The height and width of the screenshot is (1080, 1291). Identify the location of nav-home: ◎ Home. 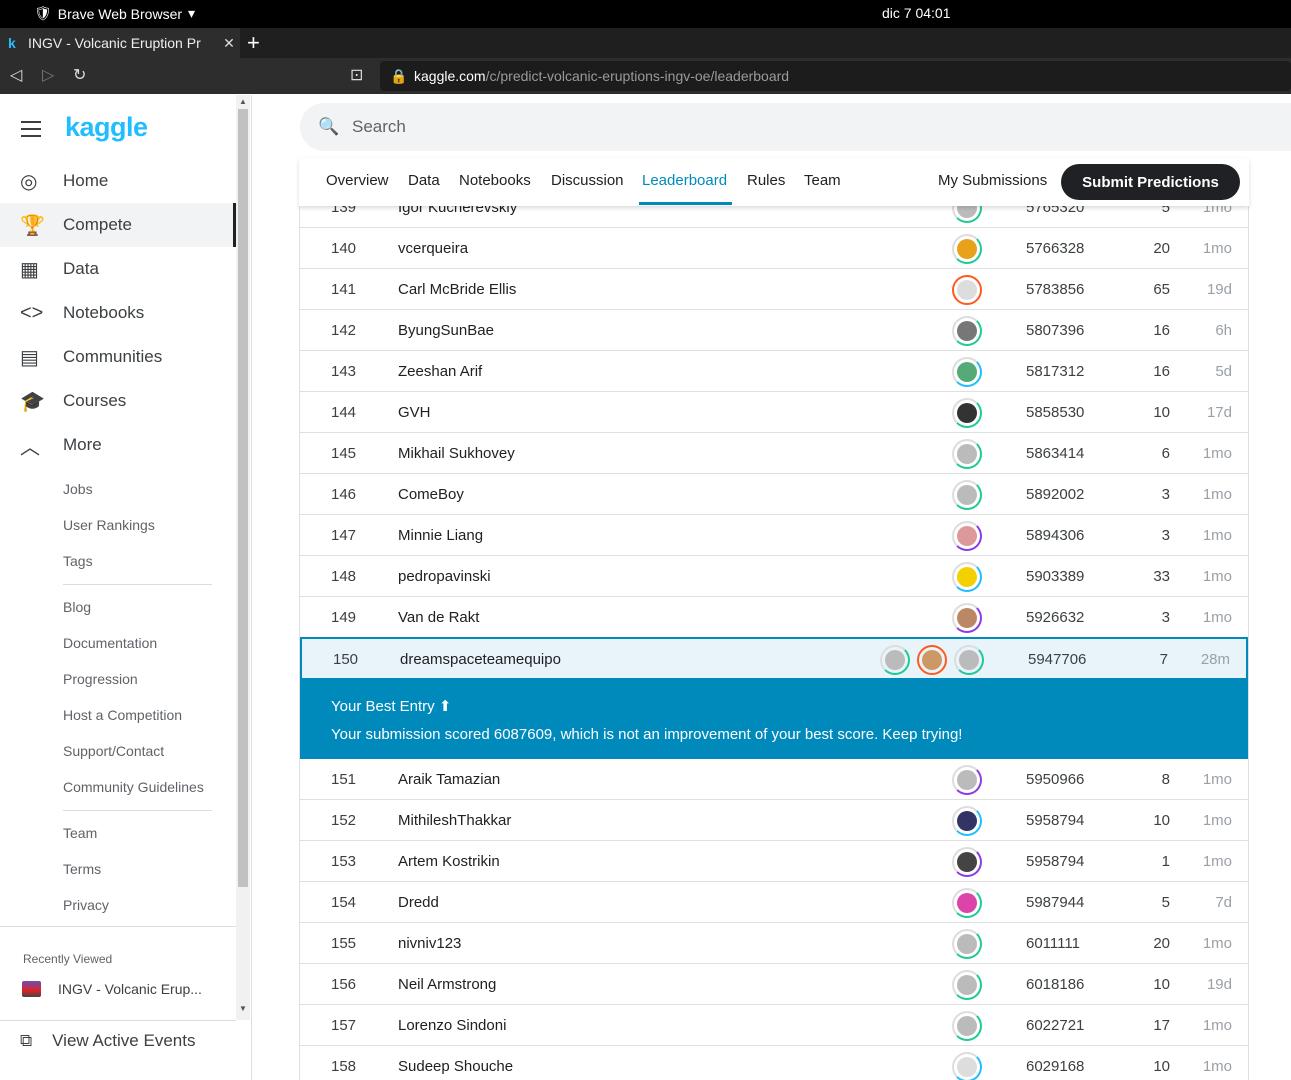
(118, 181).